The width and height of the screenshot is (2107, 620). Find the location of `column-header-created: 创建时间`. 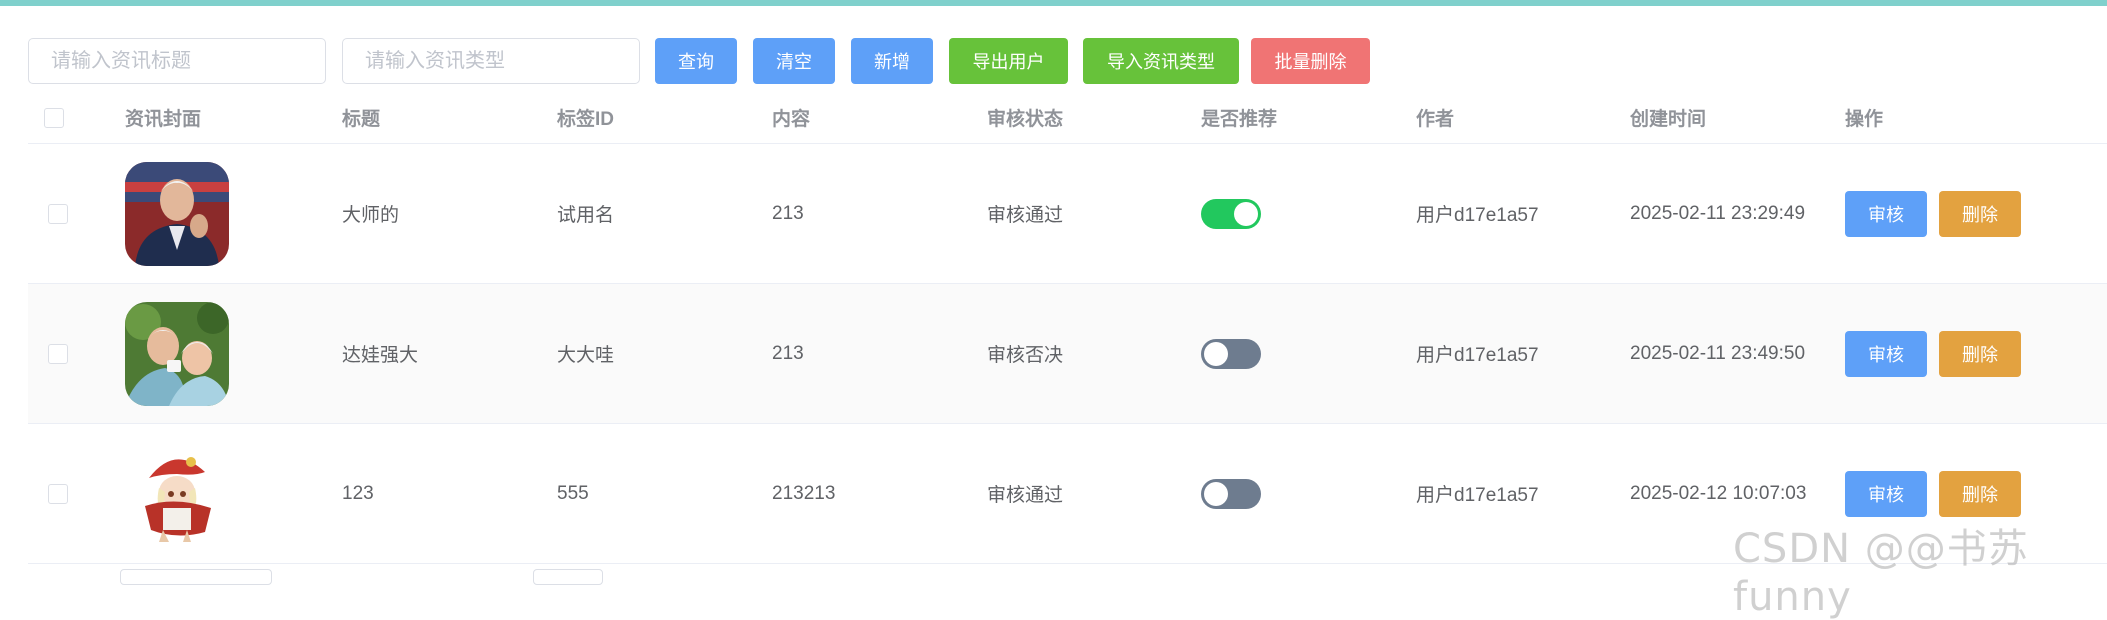

column-header-created: 创建时间 is located at coordinates (1668, 119).